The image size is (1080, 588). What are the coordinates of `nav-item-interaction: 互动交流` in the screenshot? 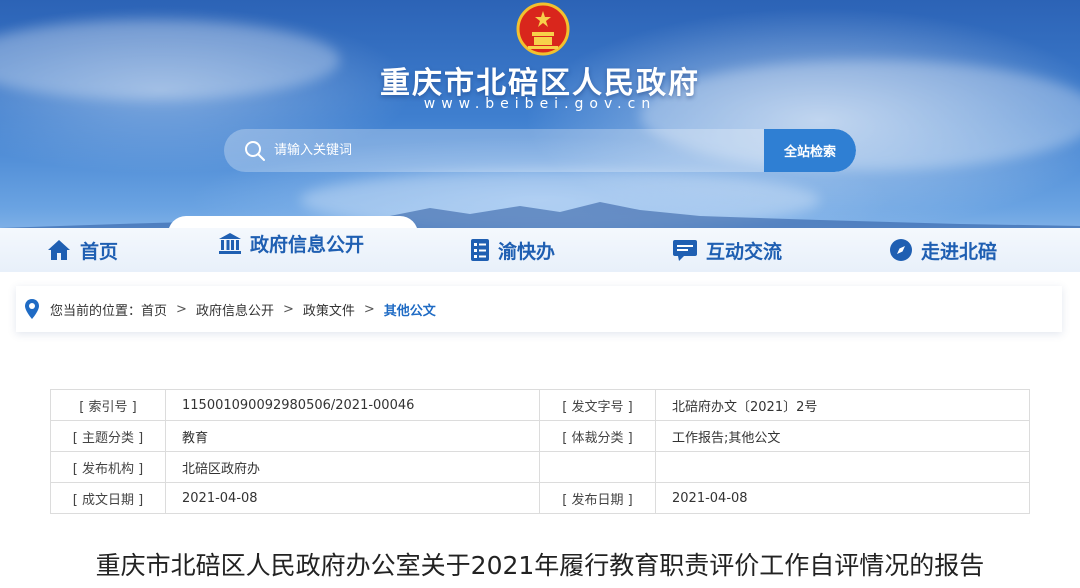 It's located at (727, 250).